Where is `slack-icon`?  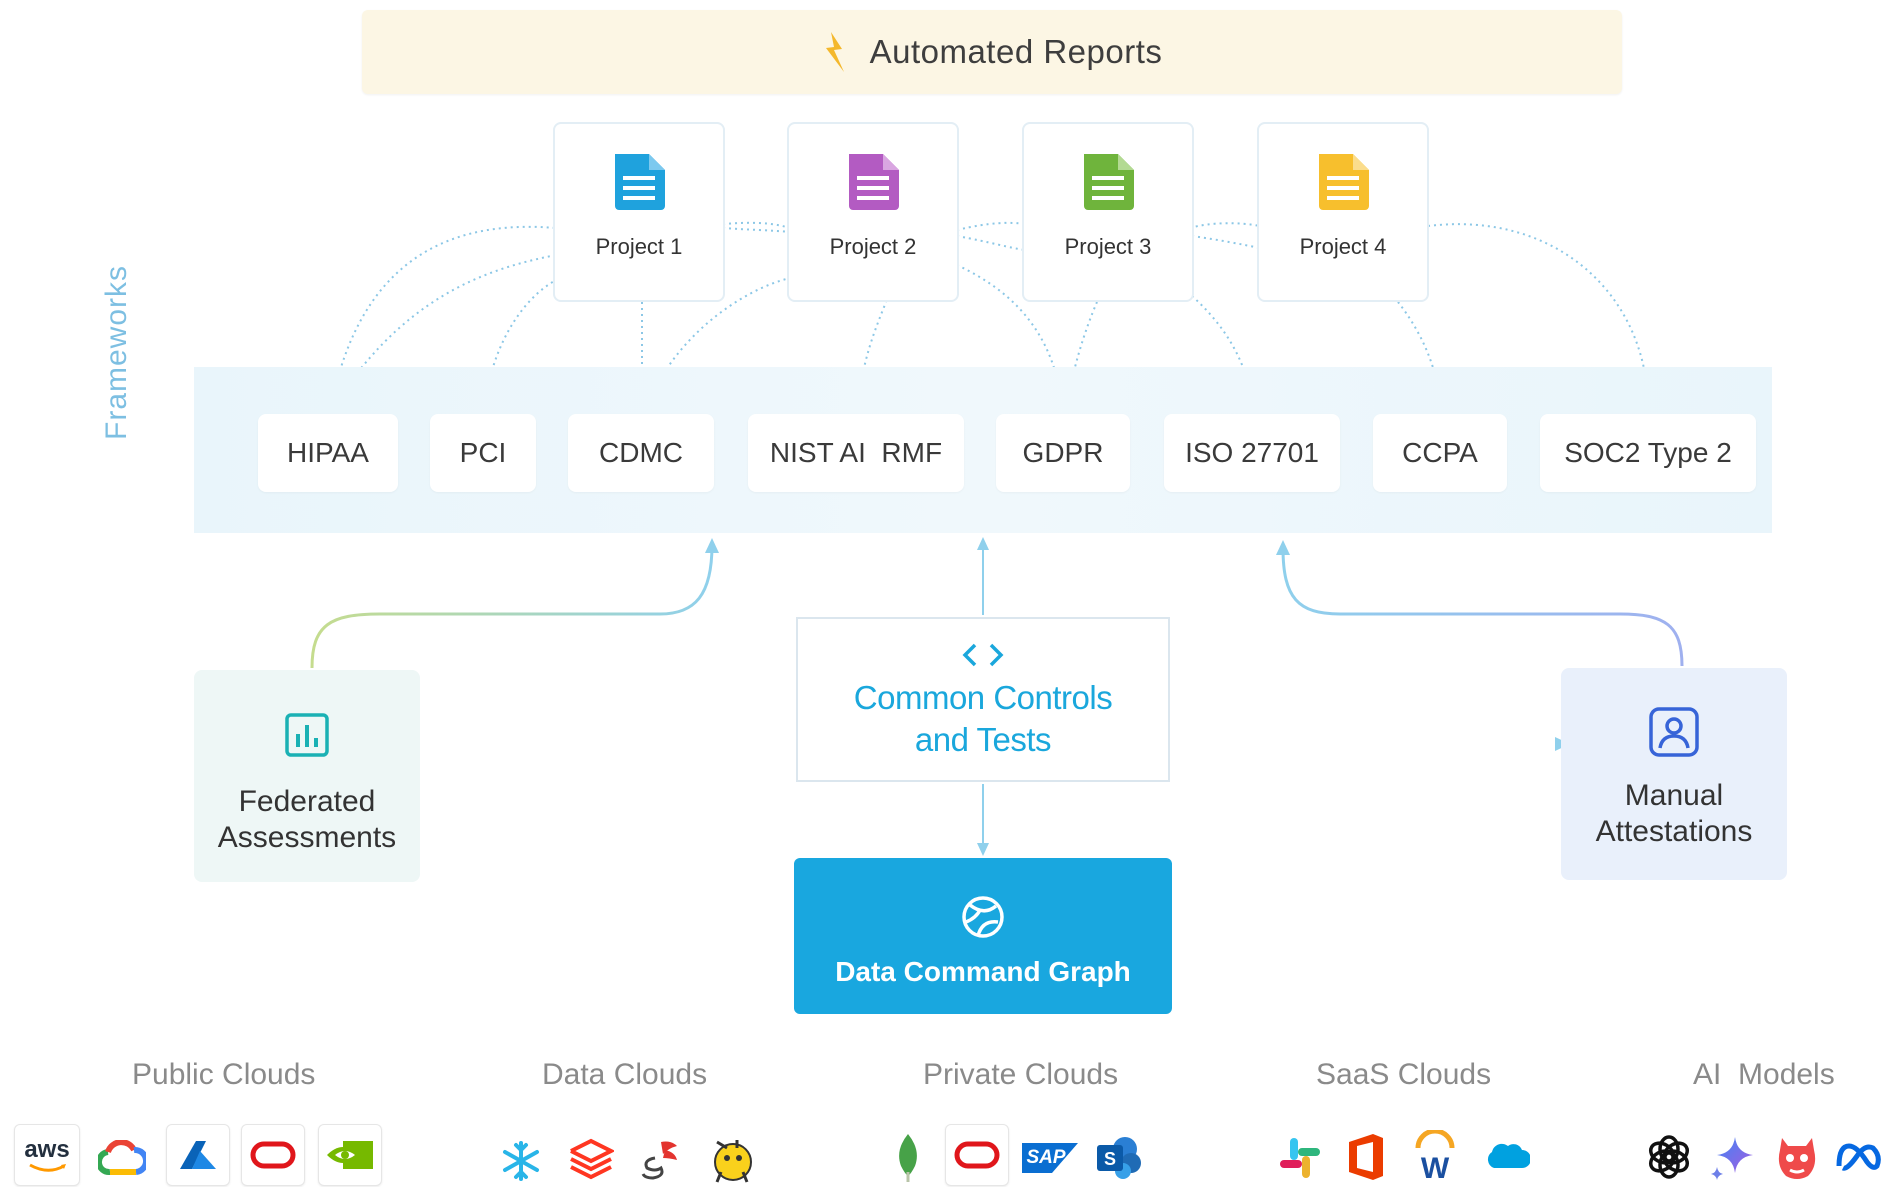 slack-icon is located at coordinates (1300, 1158).